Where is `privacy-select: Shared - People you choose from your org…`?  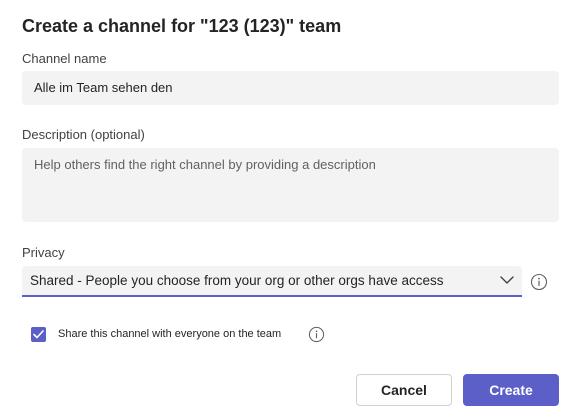 privacy-select: Shared - People you choose from your org… is located at coordinates (272, 281).